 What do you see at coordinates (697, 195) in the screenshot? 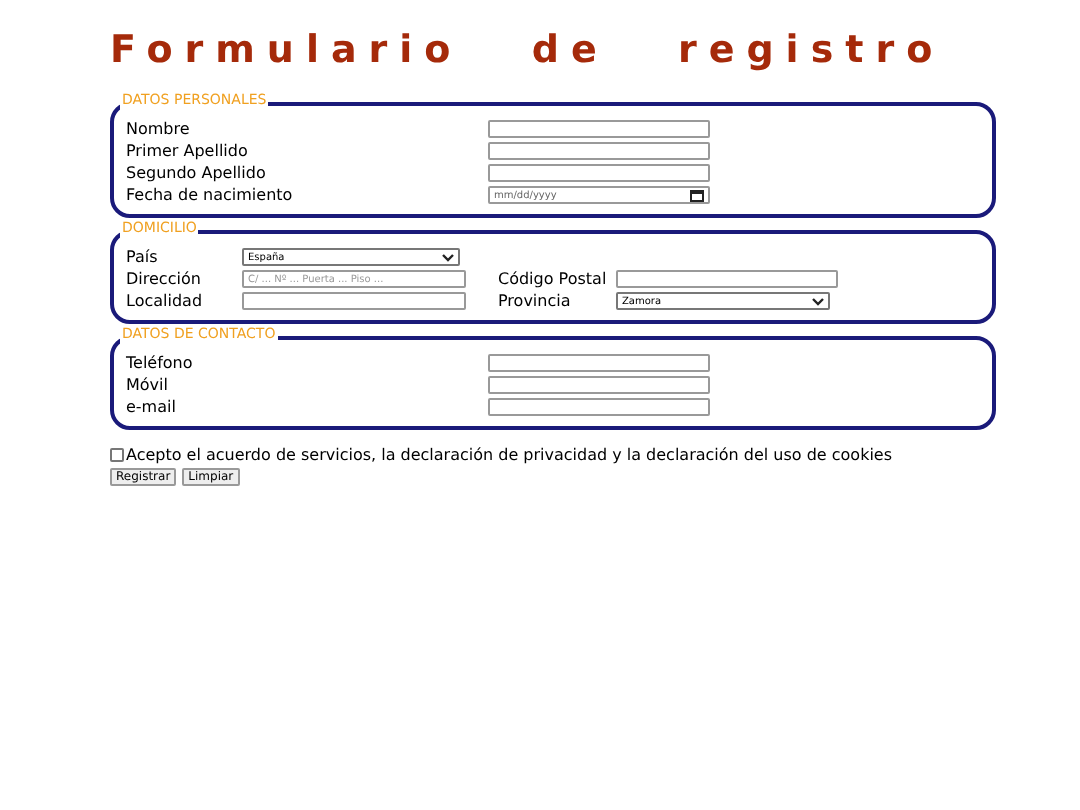
I see `calendar-icon` at bounding box center [697, 195].